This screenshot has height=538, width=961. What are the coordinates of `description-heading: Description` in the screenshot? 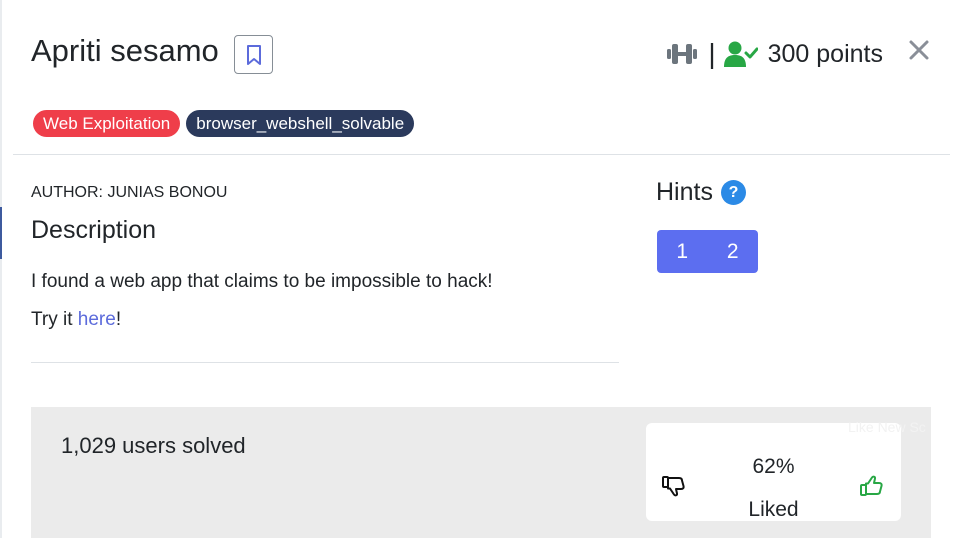 It's located at (94, 230).